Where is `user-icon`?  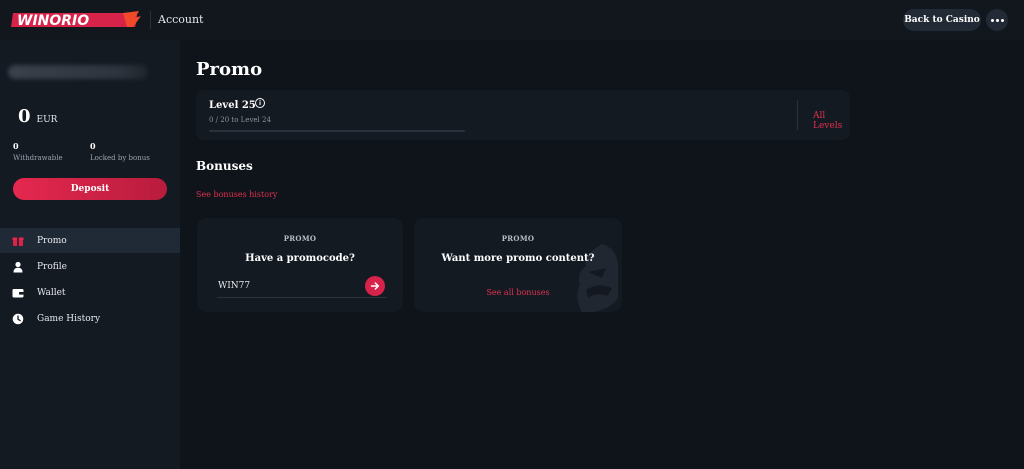 user-icon is located at coordinates (18, 267).